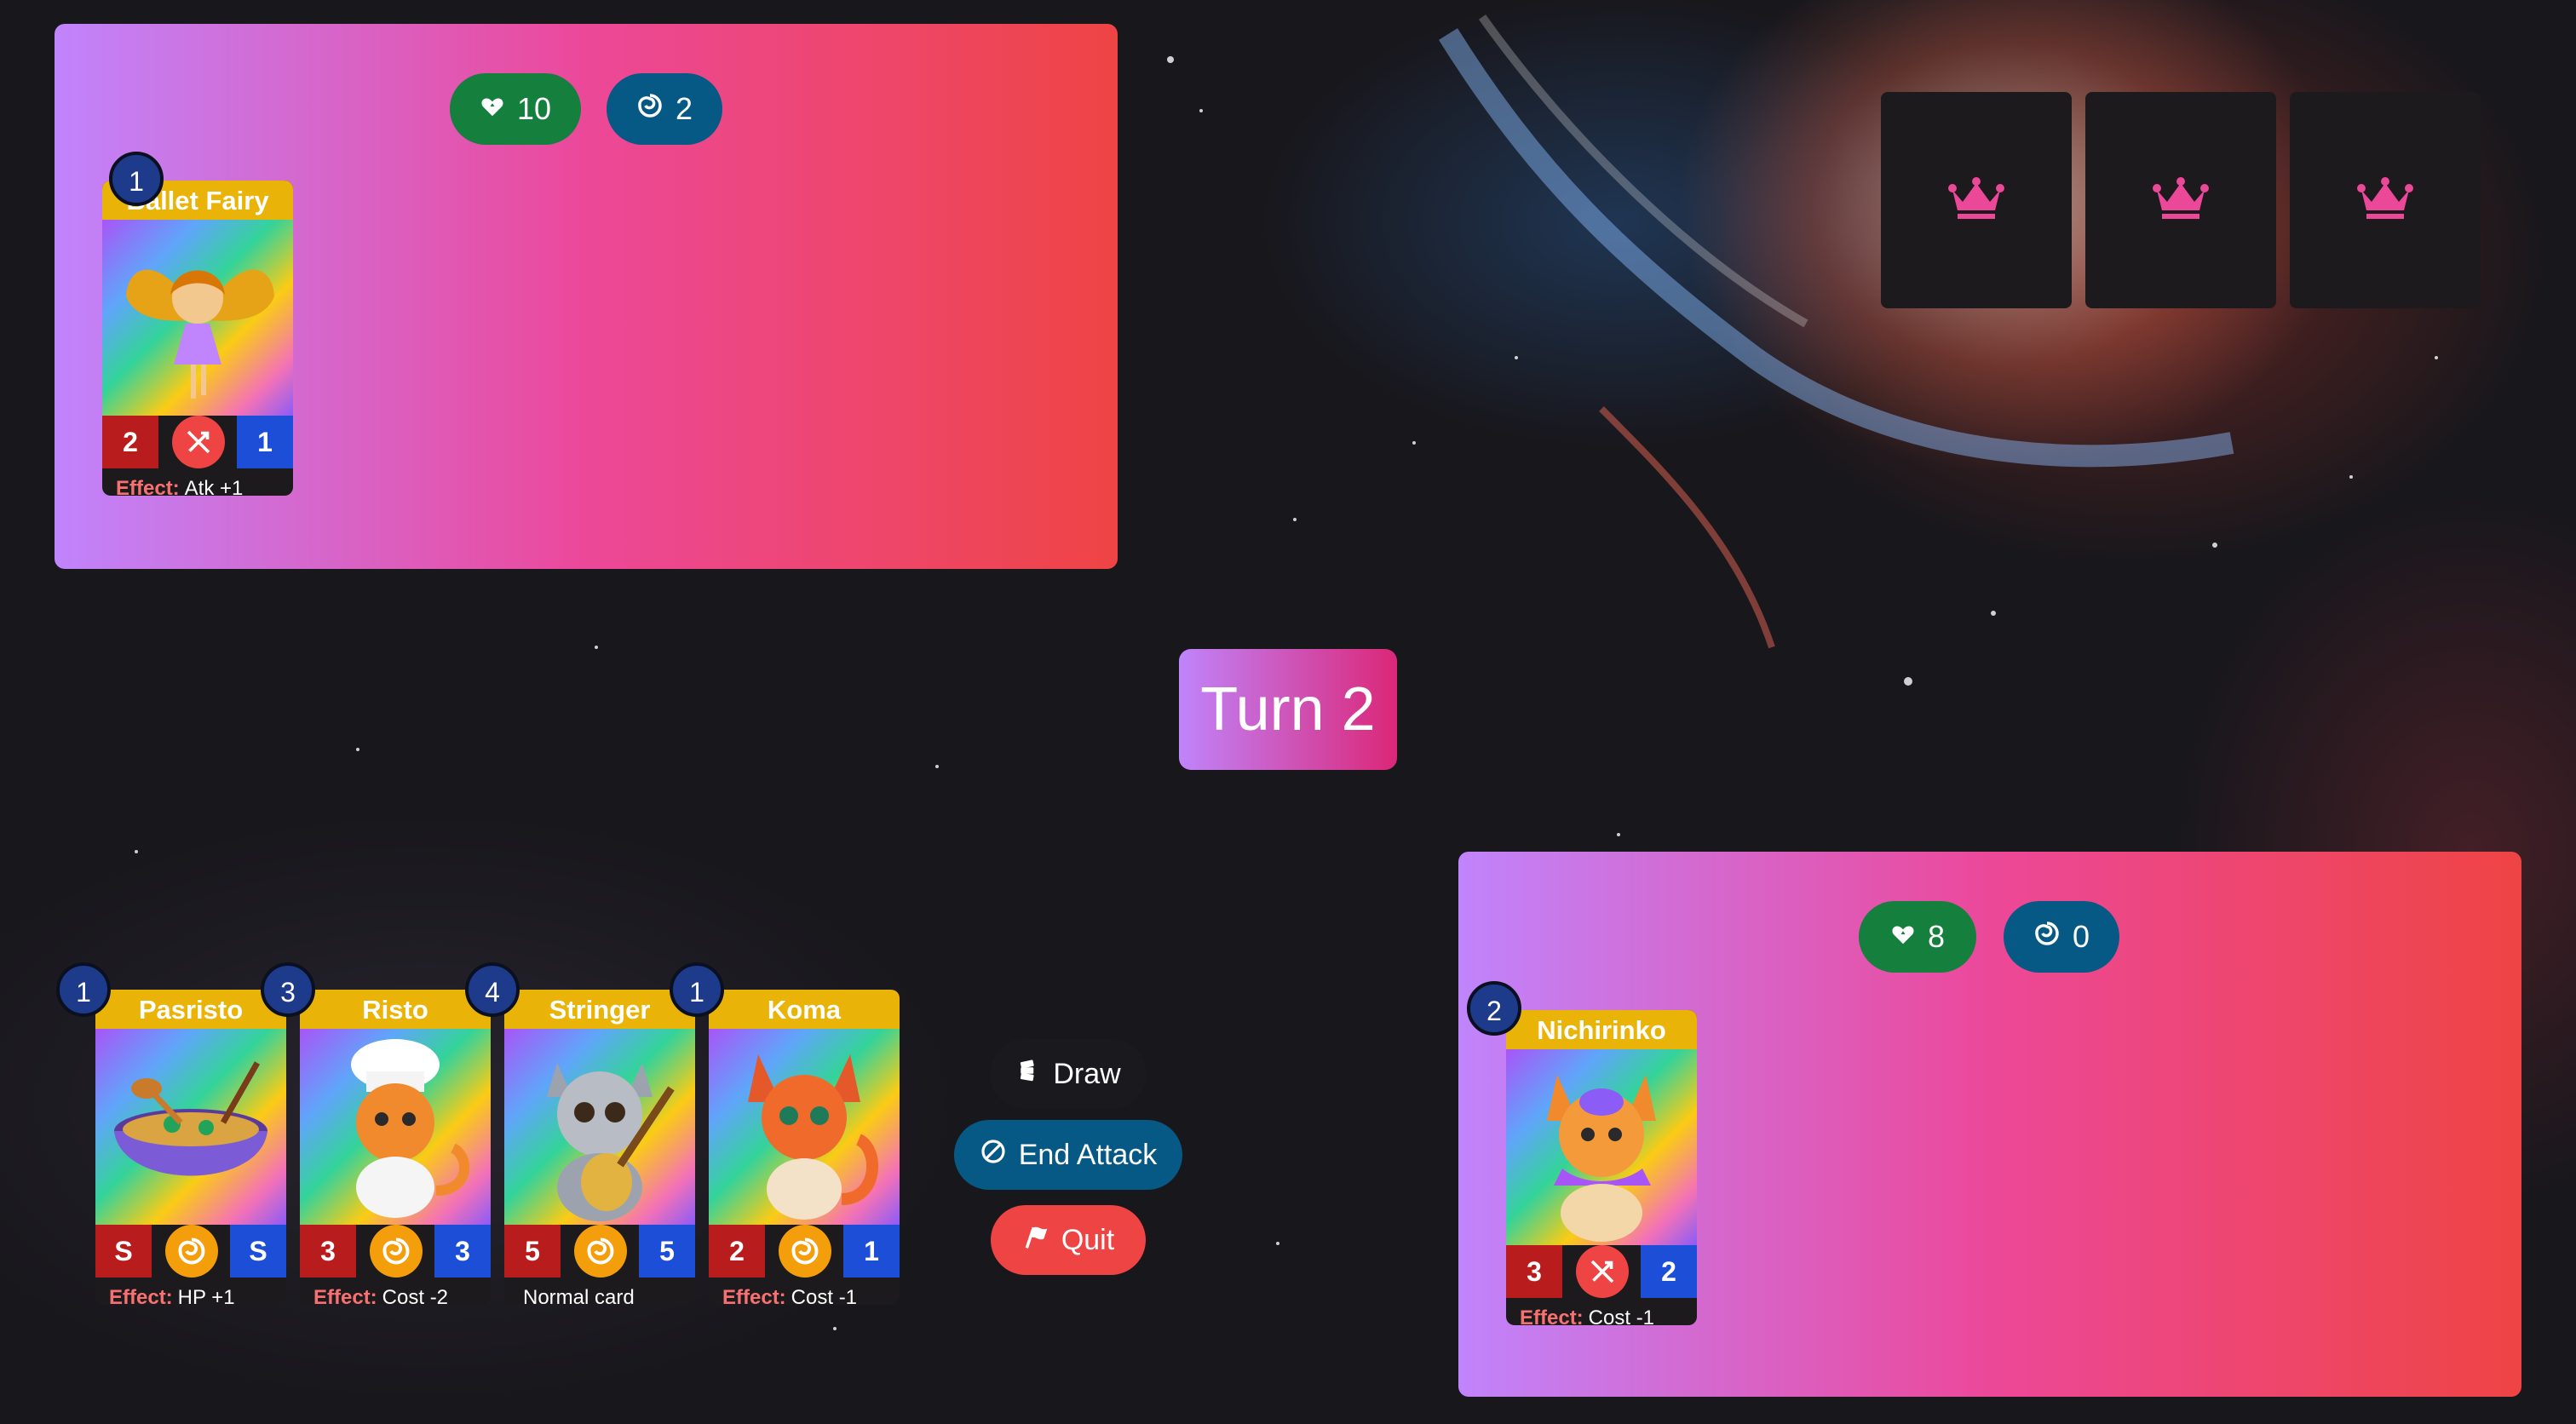 The width and height of the screenshot is (2576, 1424). Describe the element at coordinates (2061, 937) in the screenshot. I see `player-mana-pill: 0` at that location.